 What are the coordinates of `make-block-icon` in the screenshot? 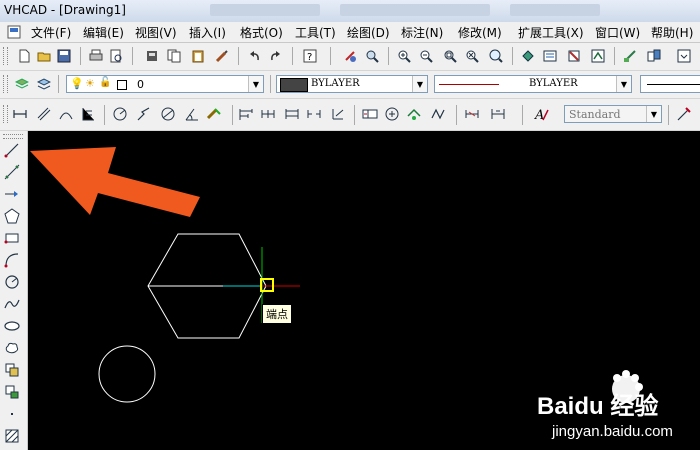 It's located at (12, 392).